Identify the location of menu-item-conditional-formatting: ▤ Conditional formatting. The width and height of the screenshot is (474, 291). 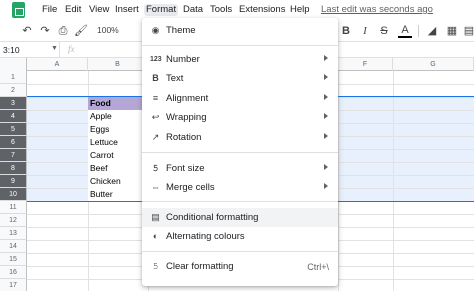
(240, 217).